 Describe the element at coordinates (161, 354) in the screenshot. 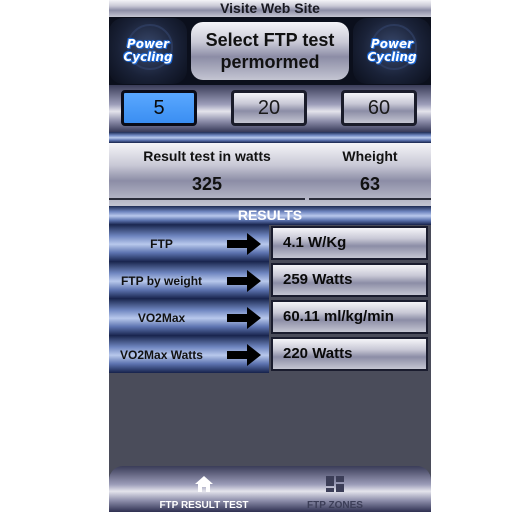

I see `result-label: VO2Max Watts` at that location.